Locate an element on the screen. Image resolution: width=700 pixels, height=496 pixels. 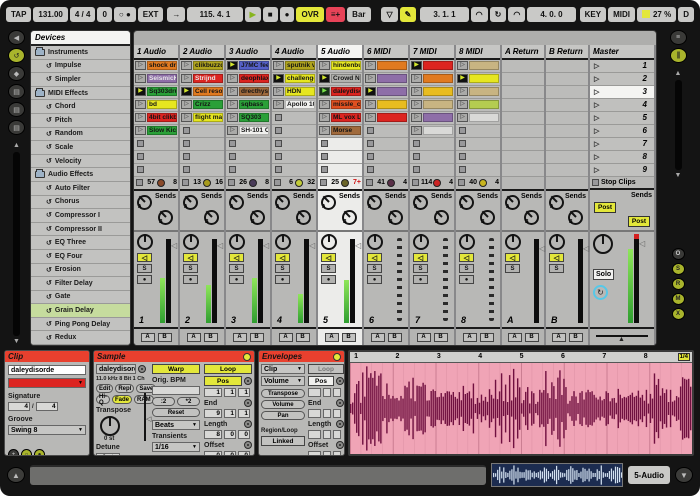
punch-in-button: ◠ is located at coordinates (479, 14).